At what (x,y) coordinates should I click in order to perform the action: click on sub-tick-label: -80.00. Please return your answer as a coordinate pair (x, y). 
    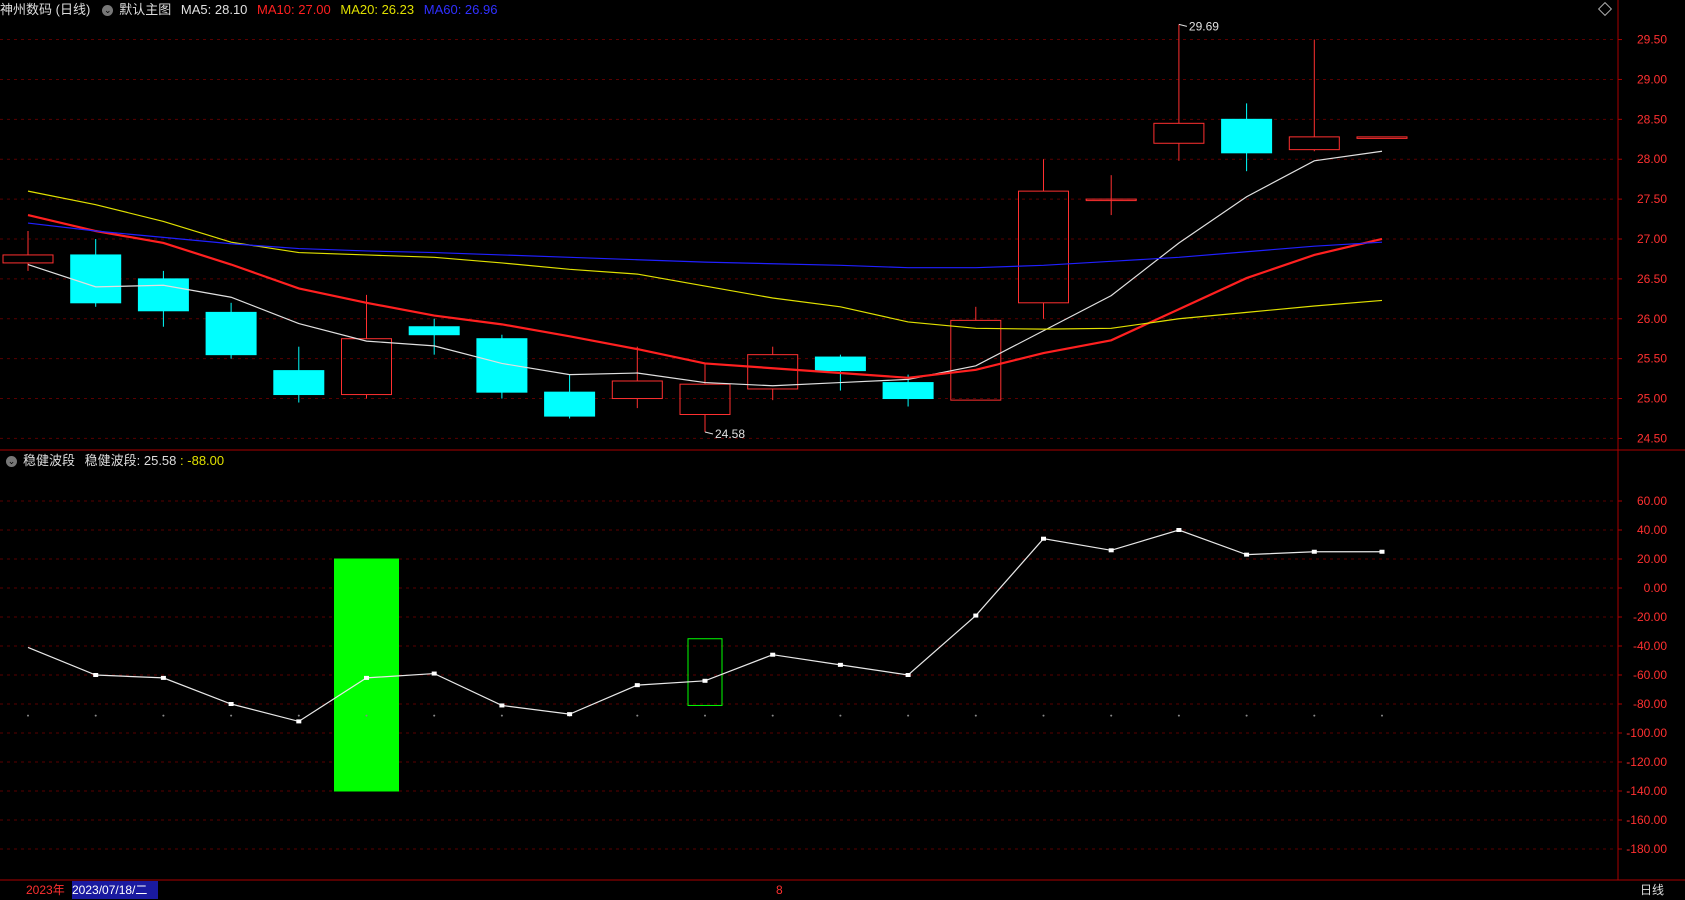
    Looking at the image, I should click on (1650, 704).